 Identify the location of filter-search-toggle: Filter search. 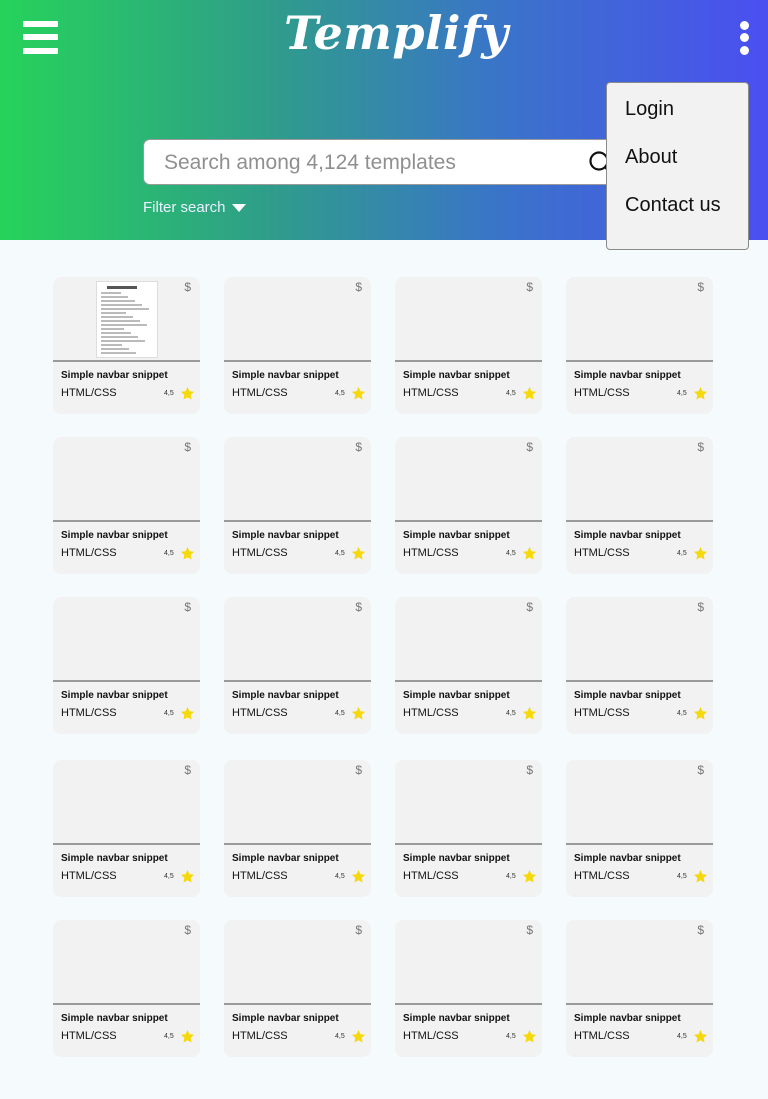
(194, 207).